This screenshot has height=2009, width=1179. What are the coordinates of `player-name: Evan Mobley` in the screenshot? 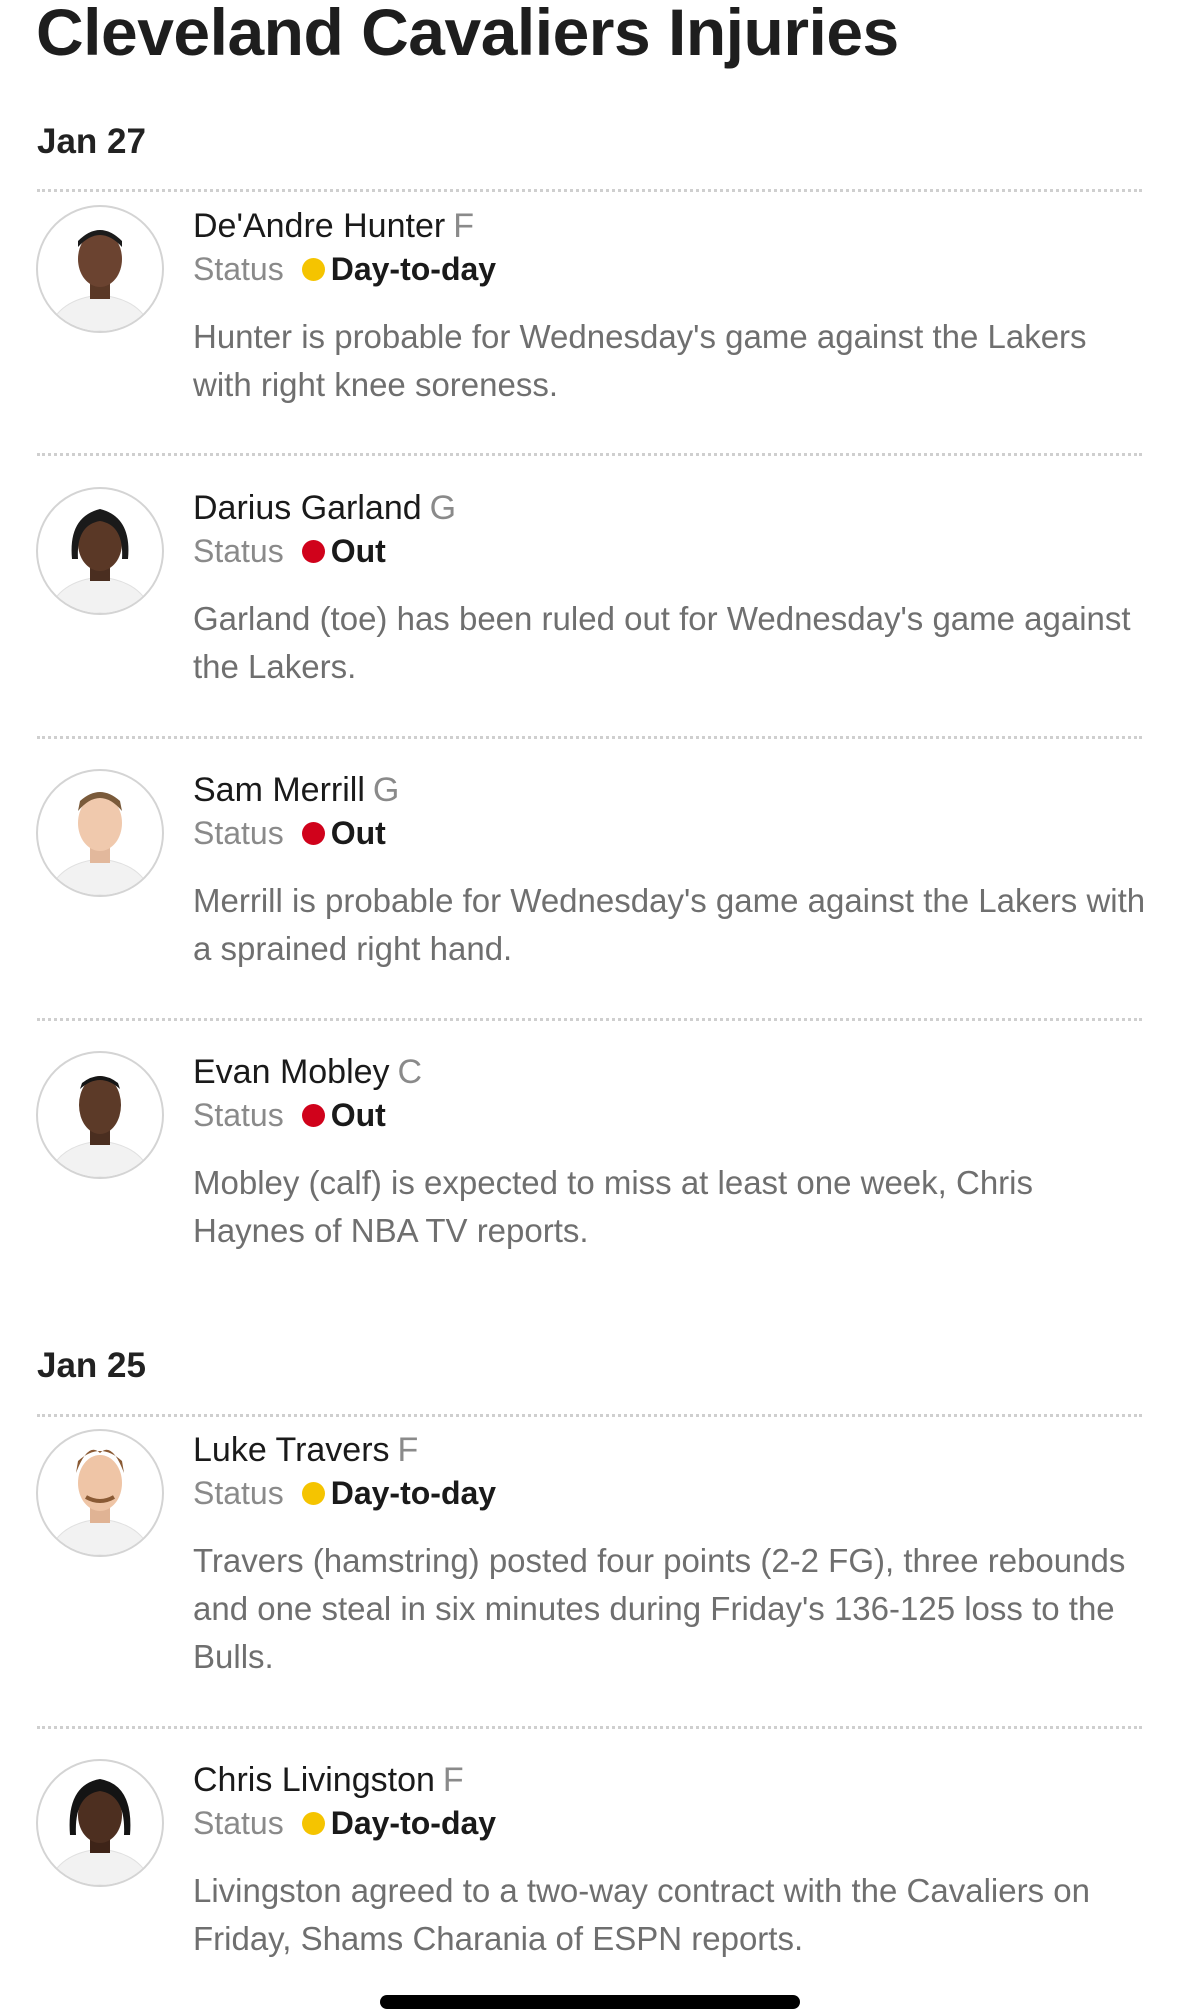 It's located at (291, 1072).